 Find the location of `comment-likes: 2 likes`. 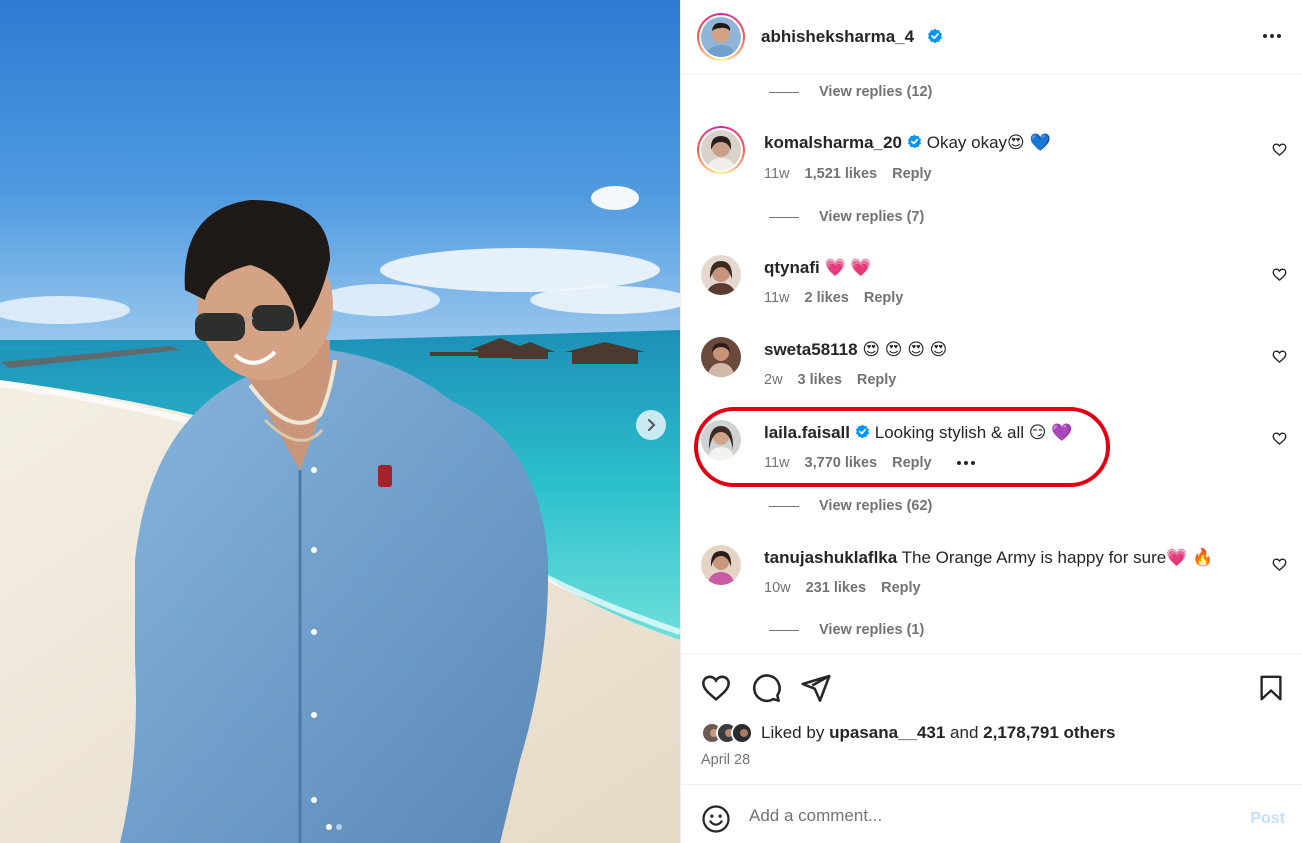

comment-likes: 2 likes is located at coordinates (827, 298).